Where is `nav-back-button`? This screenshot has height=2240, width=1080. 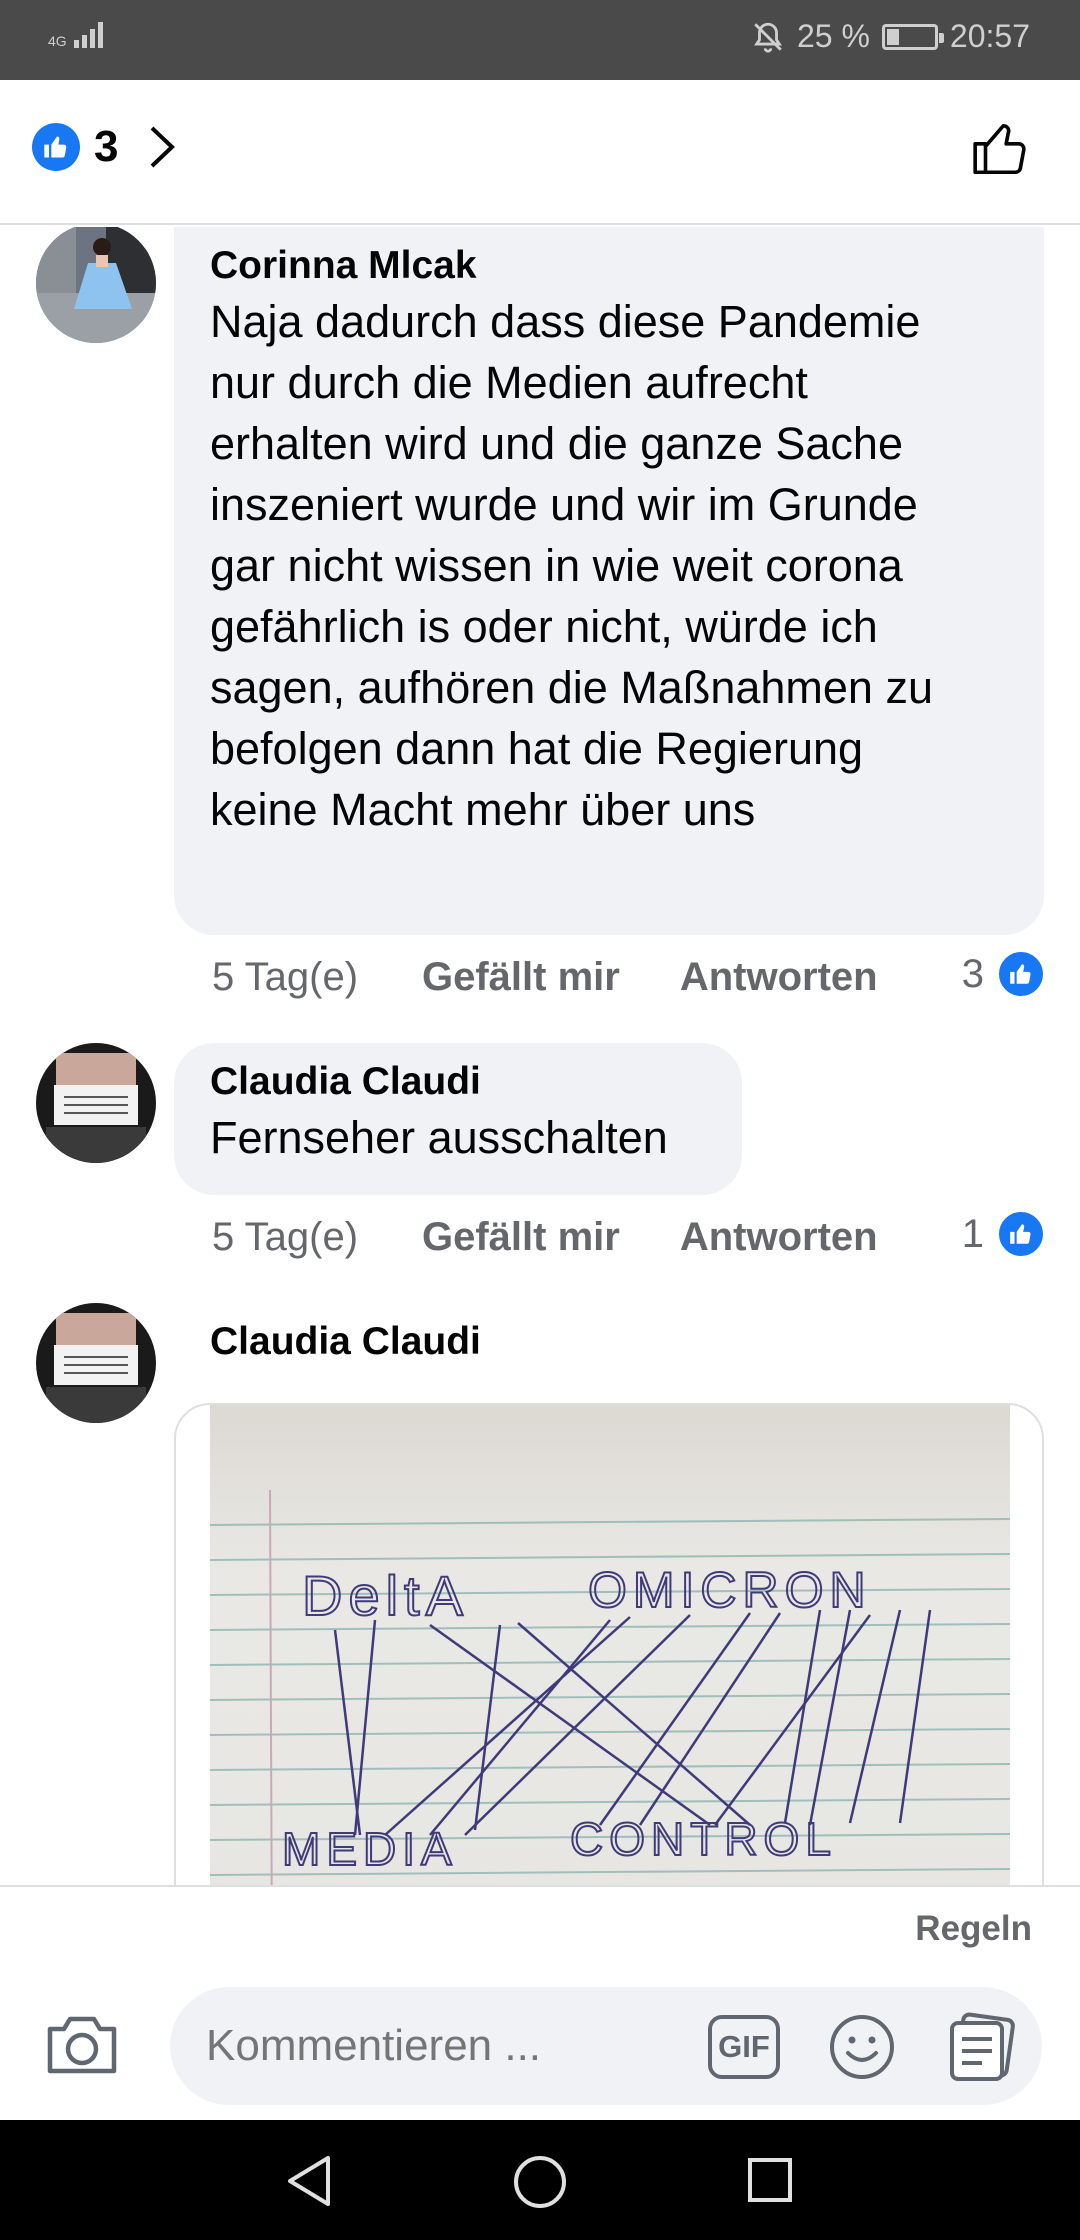 nav-back-button is located at coordinates (310, 2183).